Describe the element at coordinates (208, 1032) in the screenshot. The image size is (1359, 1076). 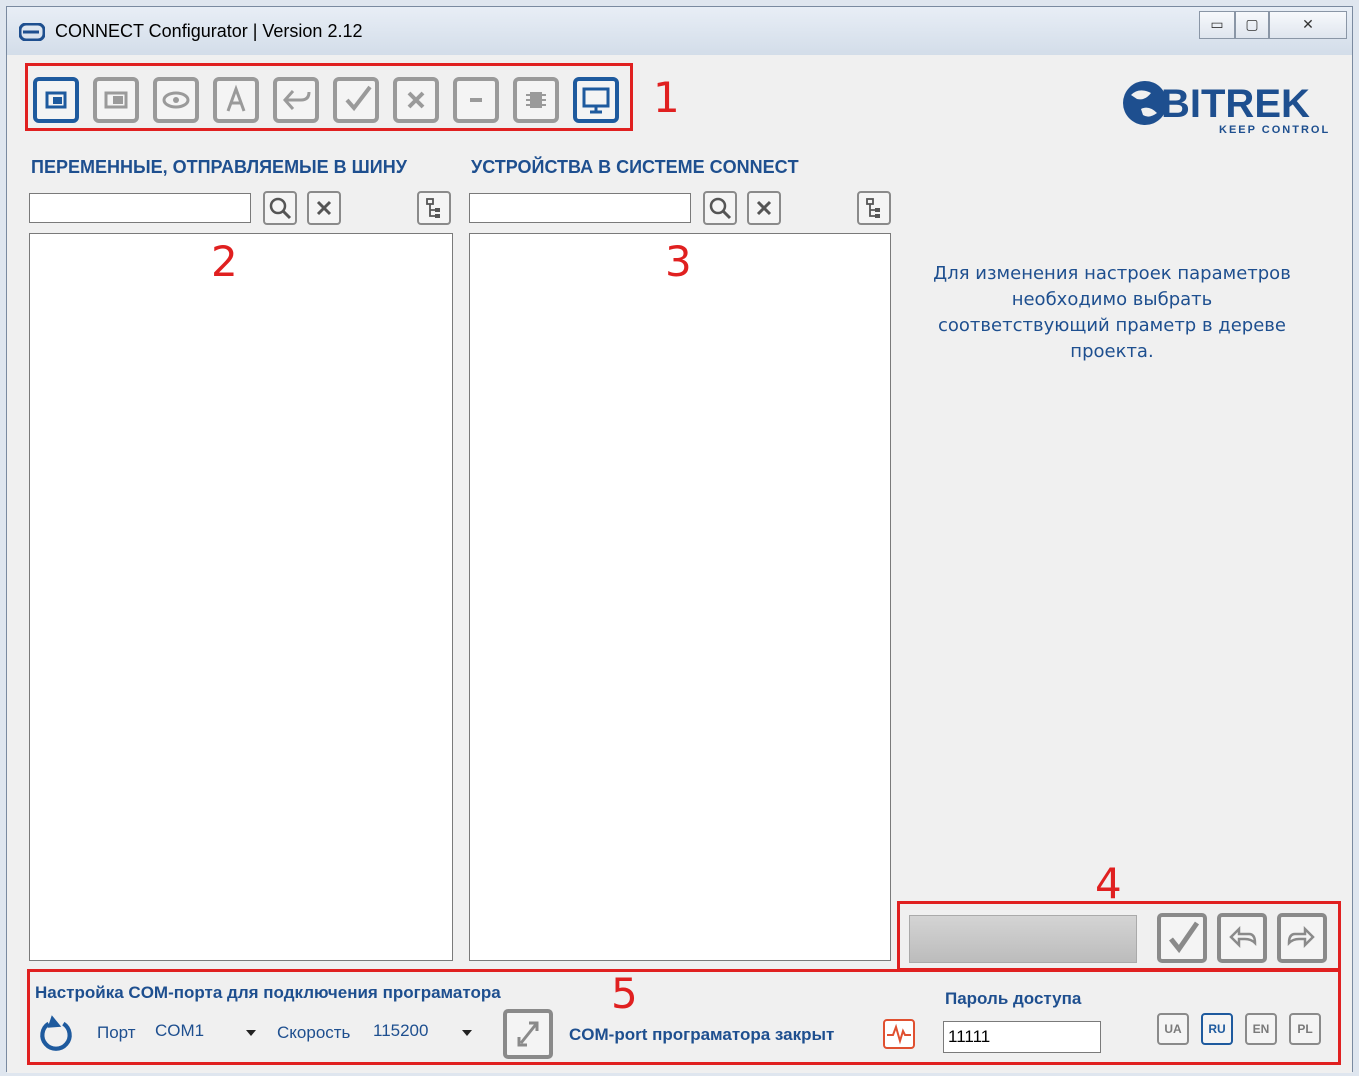
I see `port-select: COM1` at that location.